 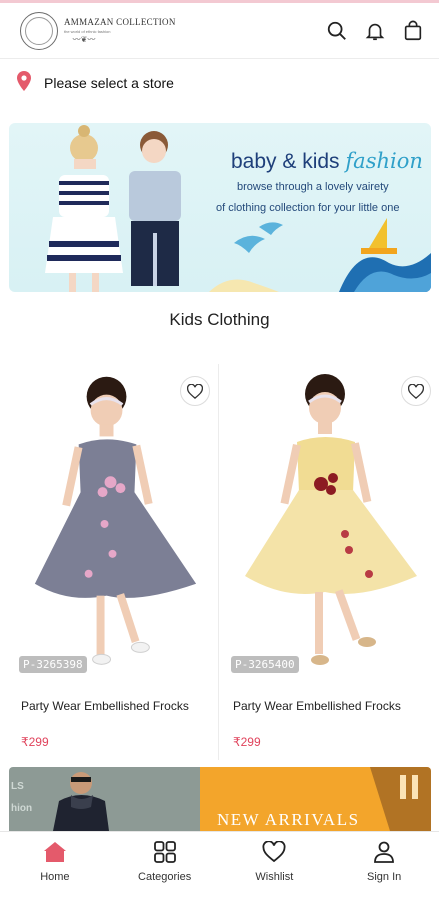 What do you see at coordinates (109, 83) in the screenshot?
I see `store-prompt: Please select a store` at bounding box center [109, 83].